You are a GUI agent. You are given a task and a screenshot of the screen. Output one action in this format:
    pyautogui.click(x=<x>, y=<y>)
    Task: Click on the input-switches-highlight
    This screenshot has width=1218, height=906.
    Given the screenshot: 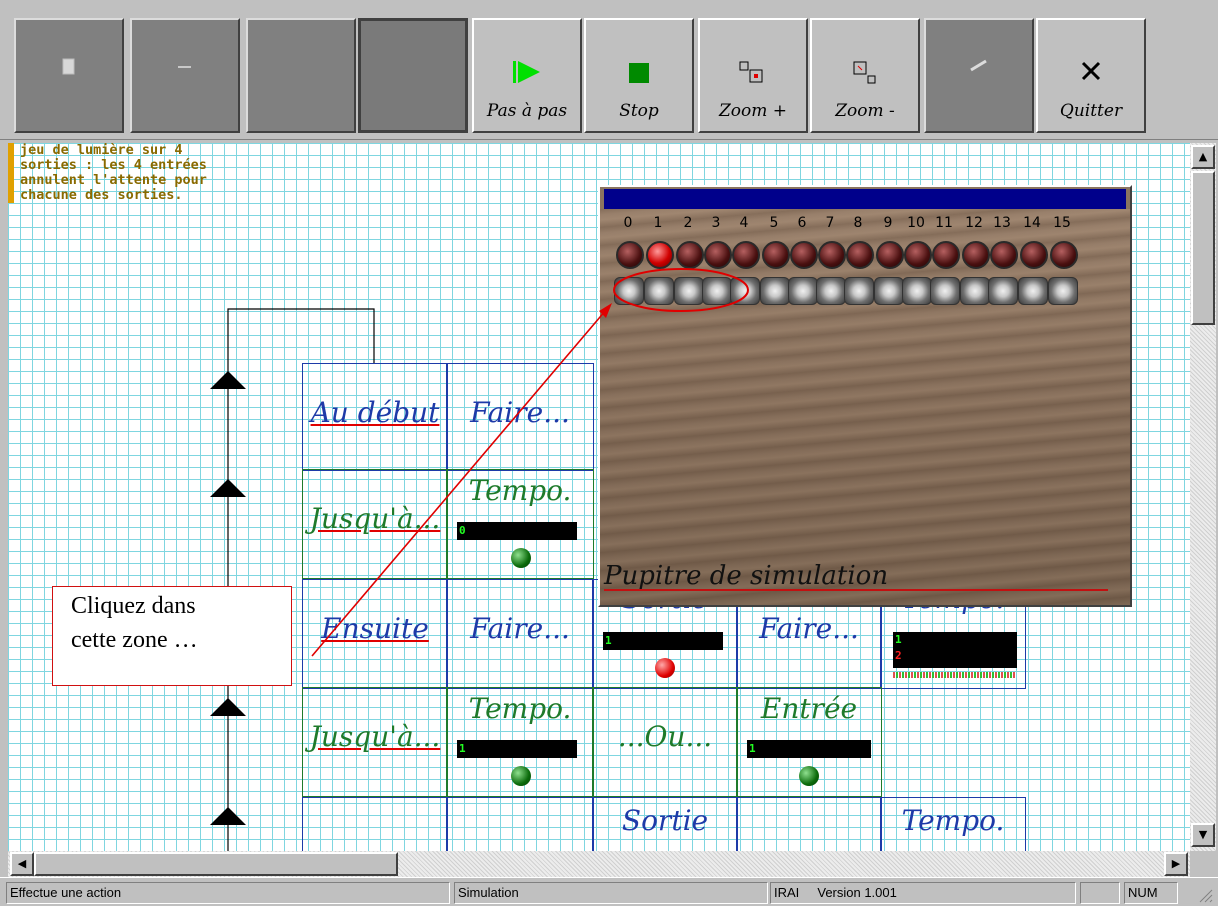 What is the action you would take?
    pyautogui.click(x=681, y=290)
    